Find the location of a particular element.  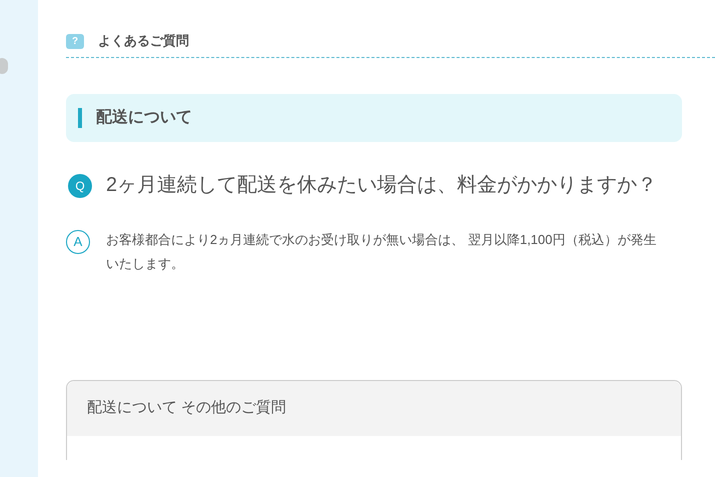

panel-title: 配送について その他のご質問 is located at coordinates (186, 408).